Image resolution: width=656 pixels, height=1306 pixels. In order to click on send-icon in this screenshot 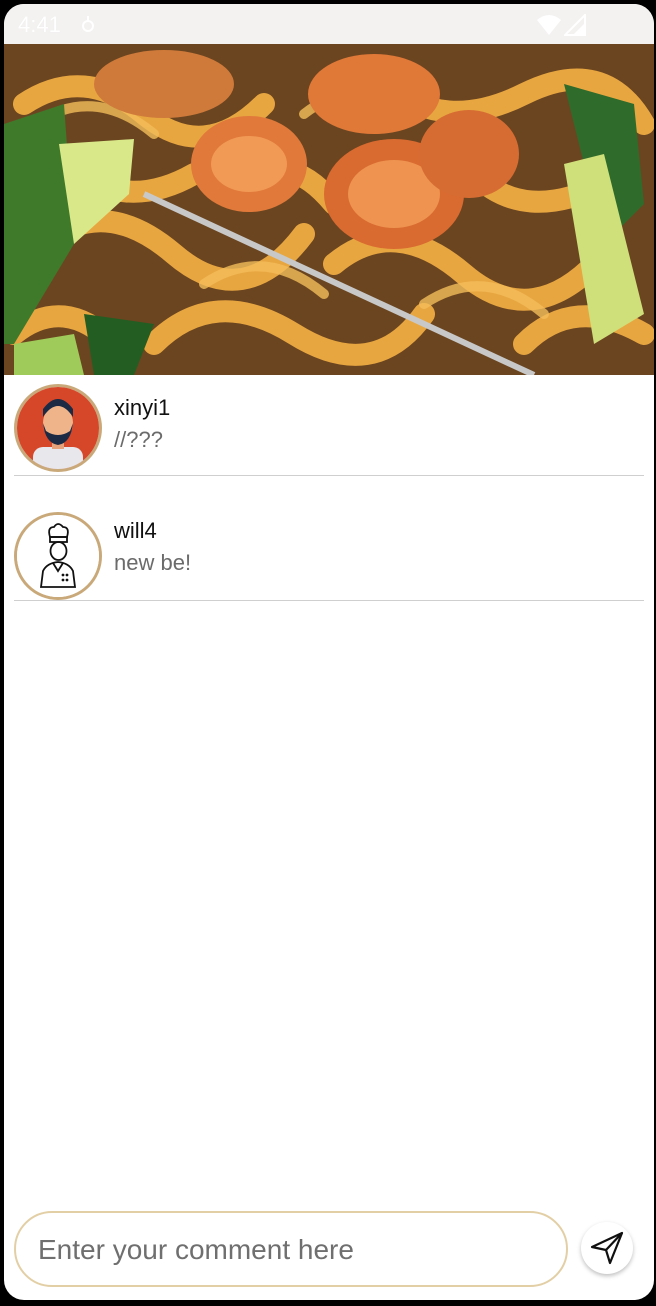, I will do `click(607, 1248)`.